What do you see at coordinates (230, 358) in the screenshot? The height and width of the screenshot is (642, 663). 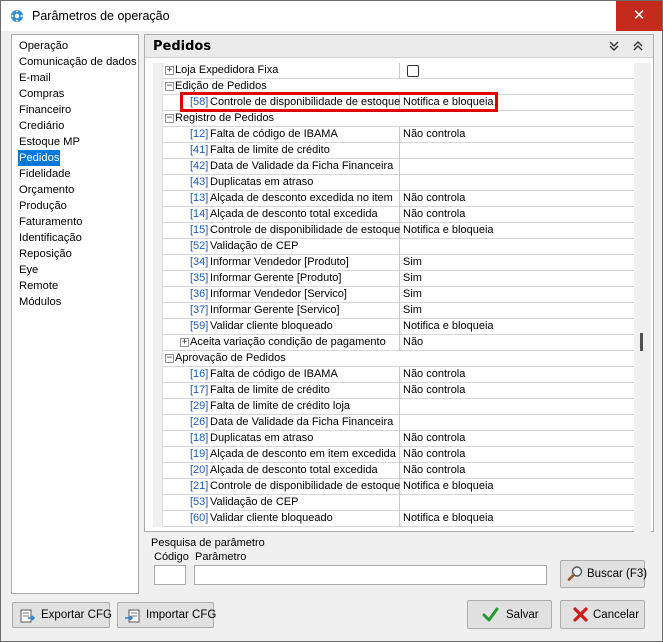 I see `group-label: Aprovação de Pedidos` at bounding box center [230, 358].